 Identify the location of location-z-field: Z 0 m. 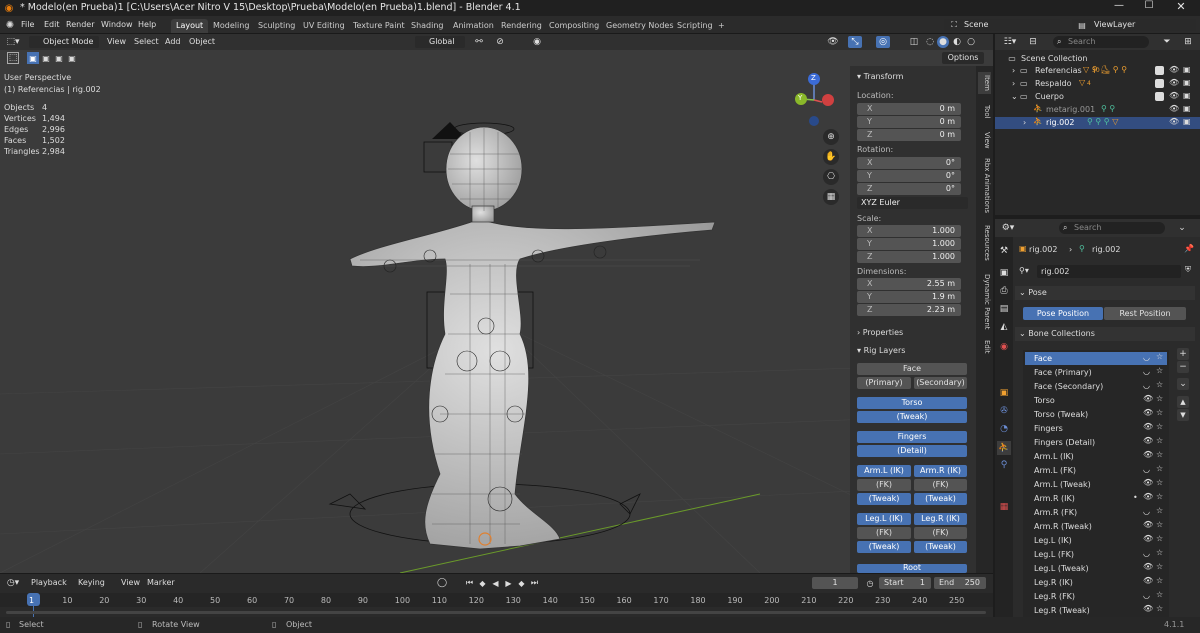
(909, 135).